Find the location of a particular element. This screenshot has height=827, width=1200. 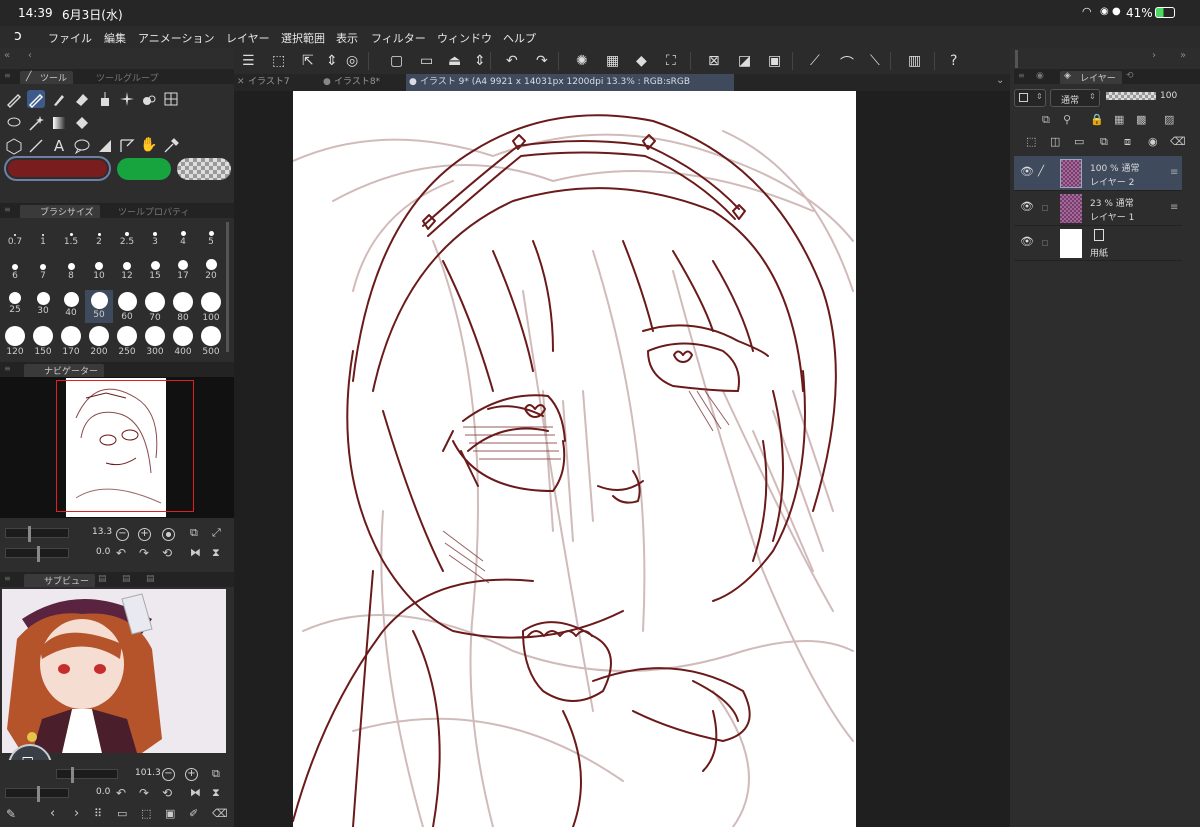

rotate-left-icon: ↶ is located at coordinates (121, 553).